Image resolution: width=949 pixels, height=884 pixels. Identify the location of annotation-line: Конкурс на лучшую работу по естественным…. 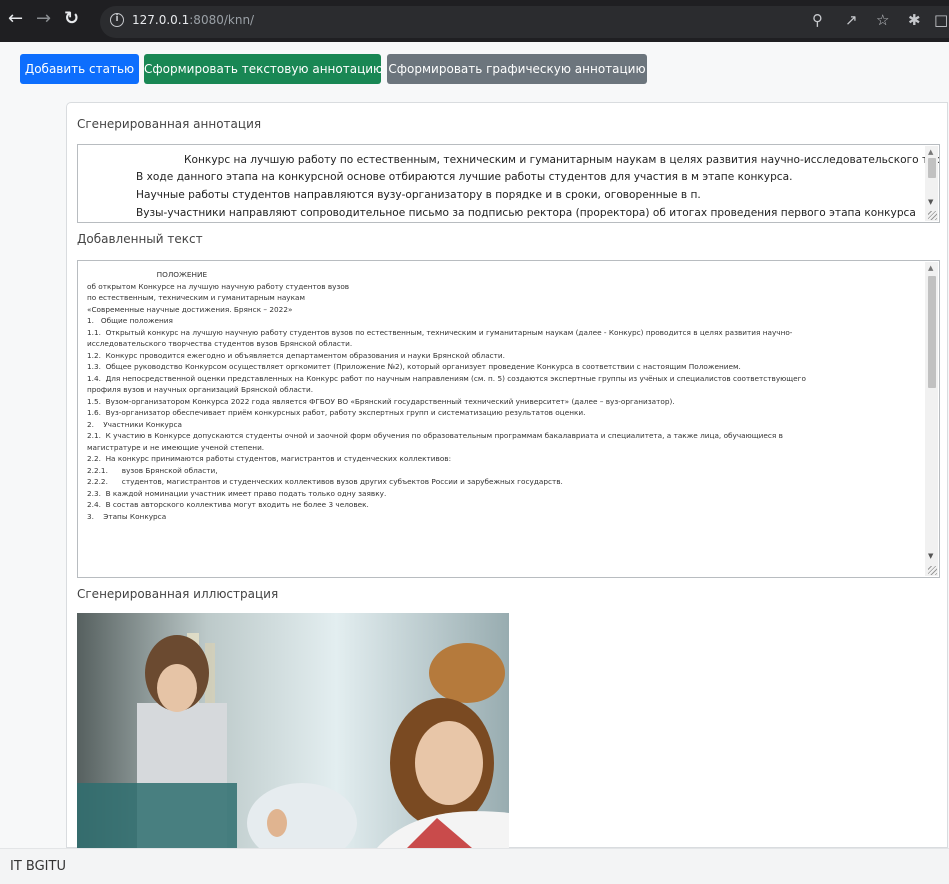
(562, 160).